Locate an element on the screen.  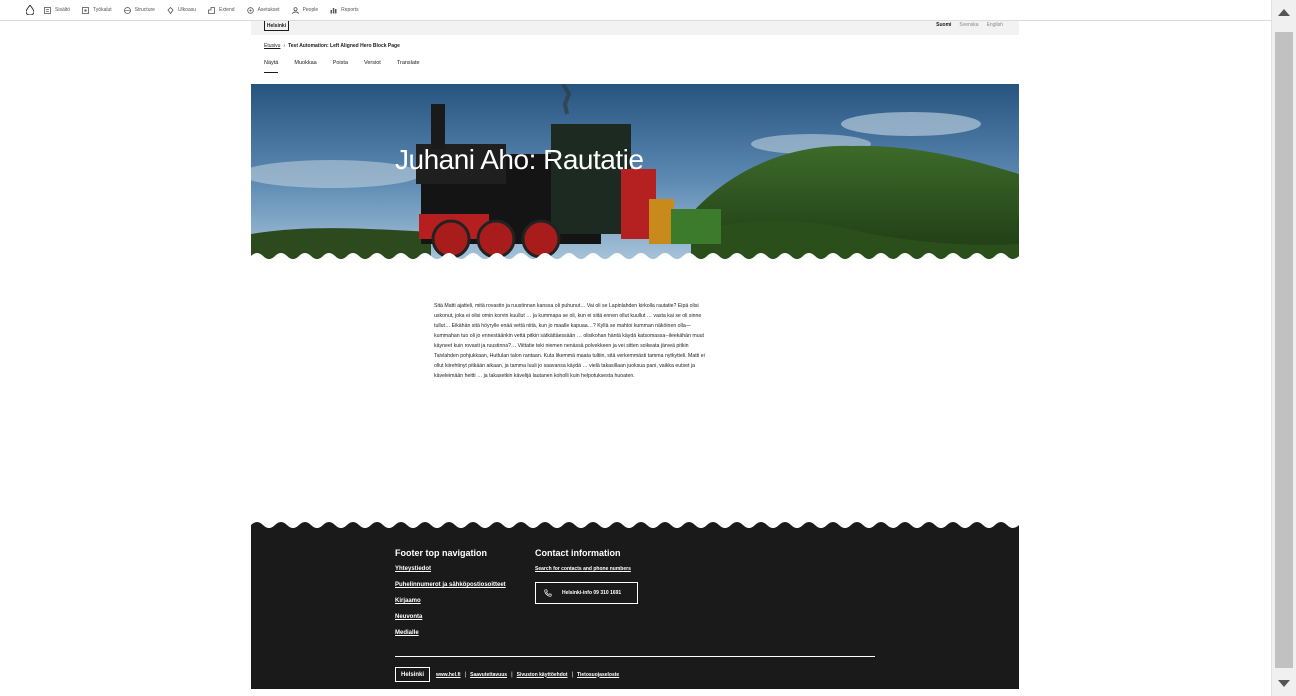
footer-link-neuvonta: Neuvonta is located at coordinates (450, 617).